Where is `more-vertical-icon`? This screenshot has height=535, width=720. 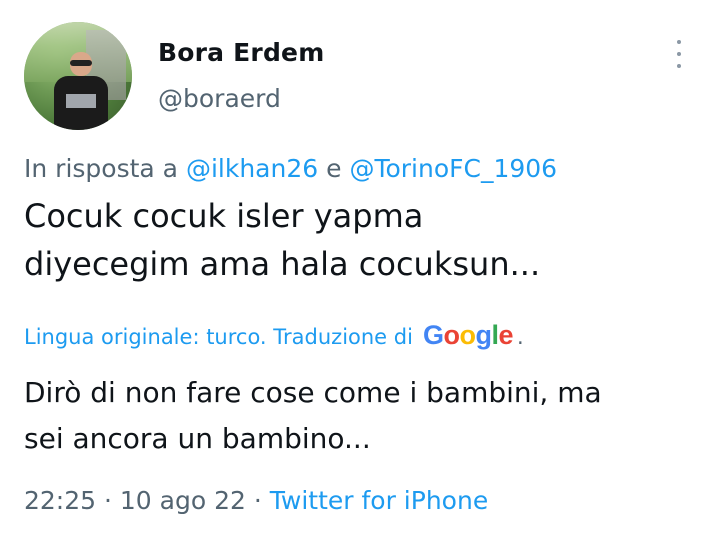 more-vertical-icon is located at coordinates (679, 54).